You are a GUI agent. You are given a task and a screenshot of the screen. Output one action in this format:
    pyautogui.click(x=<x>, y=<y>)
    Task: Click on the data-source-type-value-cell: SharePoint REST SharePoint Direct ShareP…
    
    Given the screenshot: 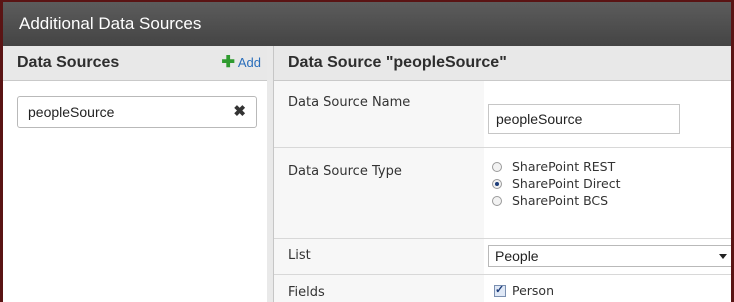 What is the action you would take?
    pyautogui.click(x=607, y=193)
    